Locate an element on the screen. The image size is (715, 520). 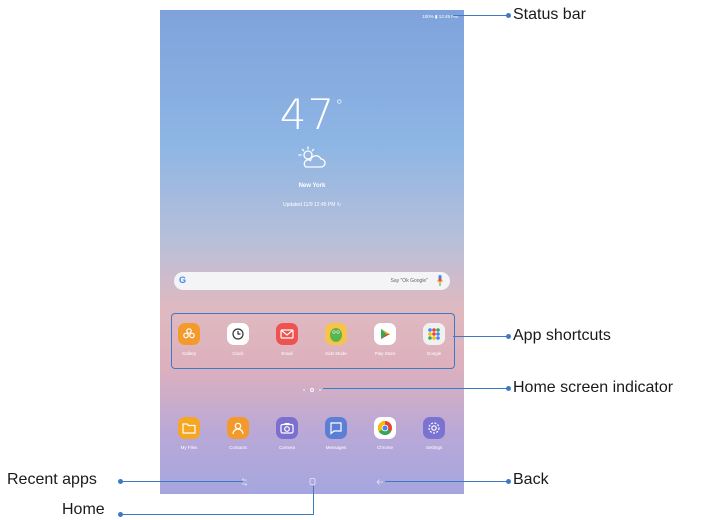
app-label: Google is located at coordinates (434, 353).